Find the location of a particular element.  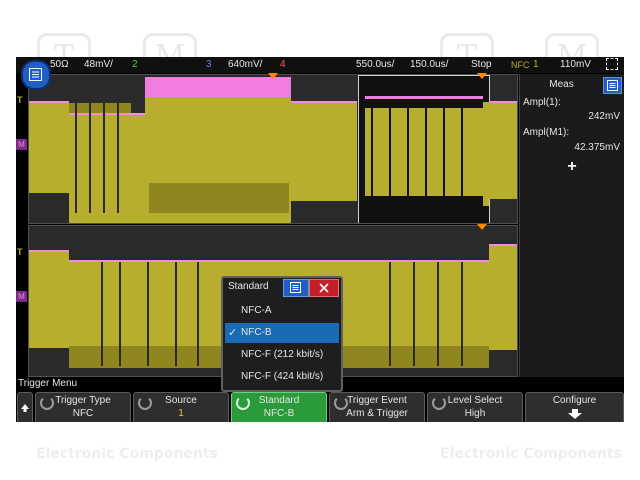

softkey-value: NFC is located at coordinates (83, 413).